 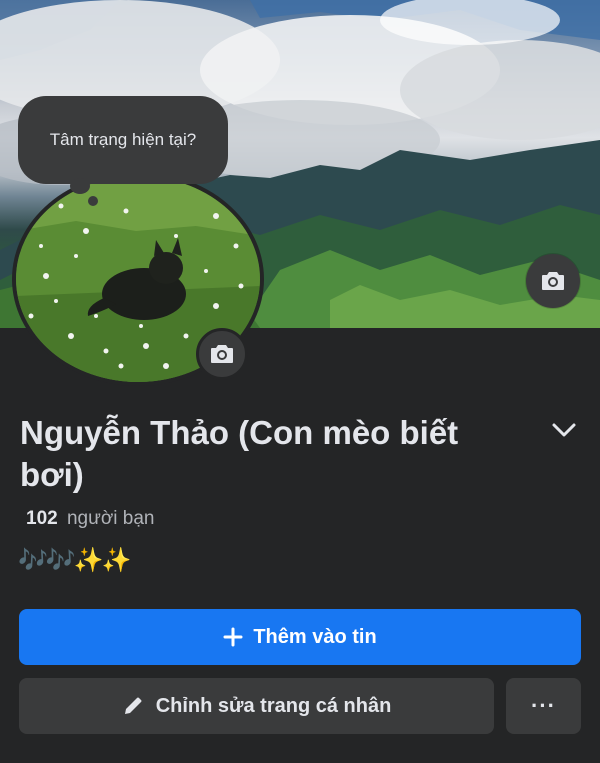 What do you see at coordinates (93, 201) in the screenshot?
I see `bubble-tail-small` at bounding box center [93, 201].